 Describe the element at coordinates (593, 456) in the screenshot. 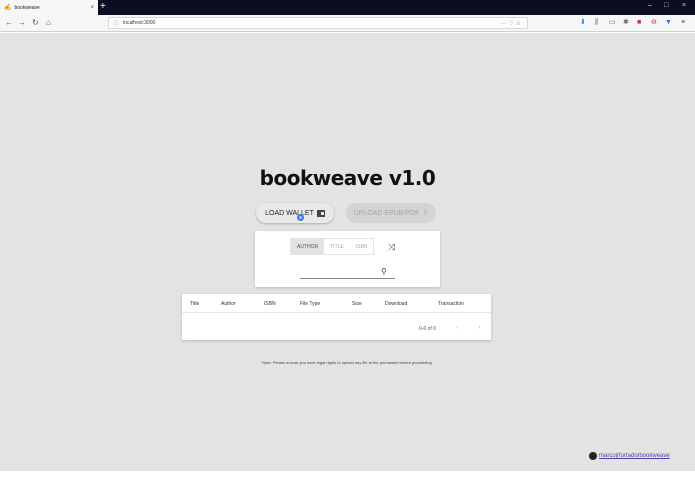

I see `github-icon` at that location.